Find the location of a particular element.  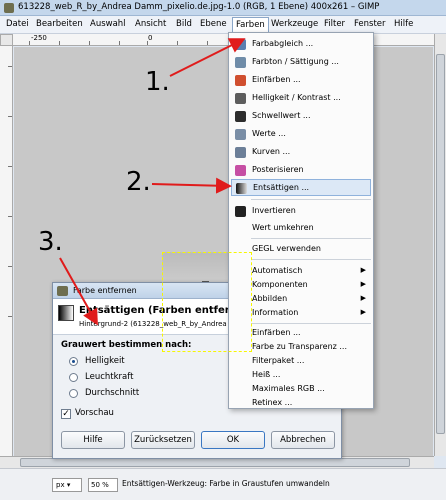

ok-button: OK is located at coordinates (233, 440).